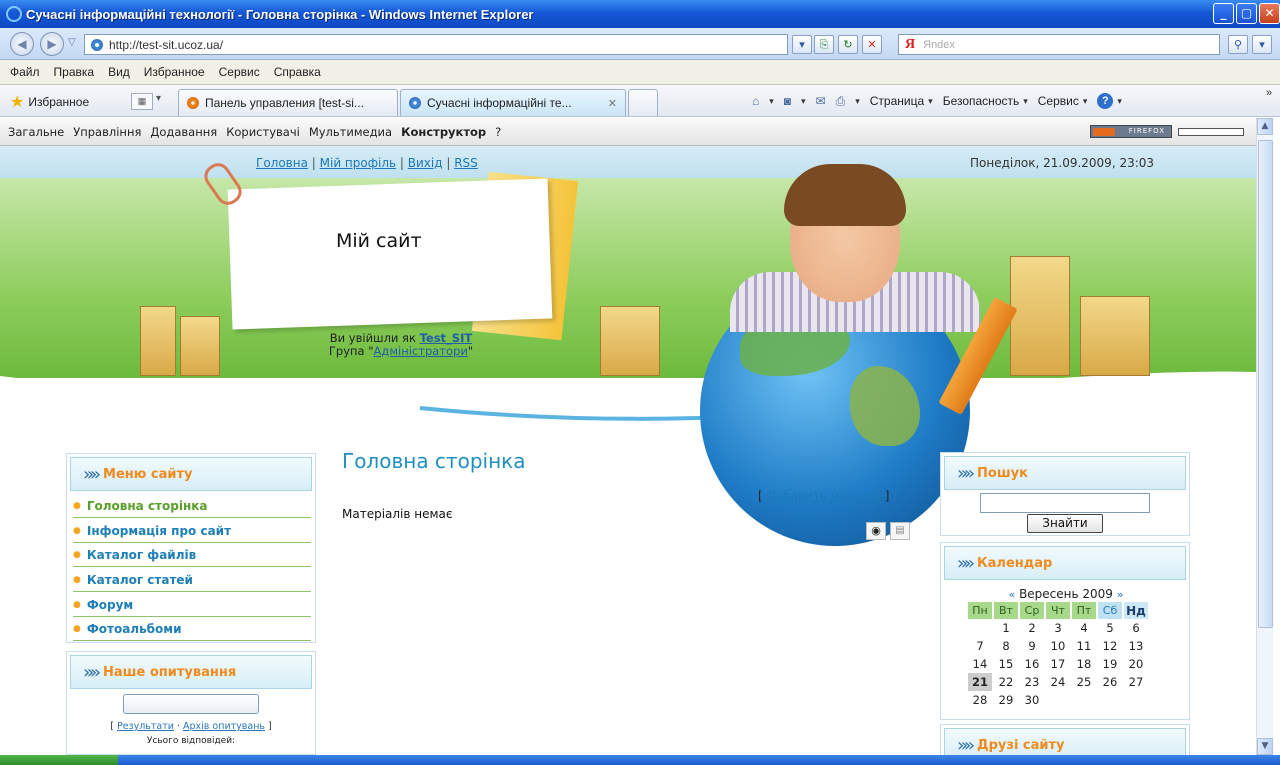  Describe the element at coordinates (350, 132) in the screenshot. I see `admin-multimedia: Мультимедиа` at that location.